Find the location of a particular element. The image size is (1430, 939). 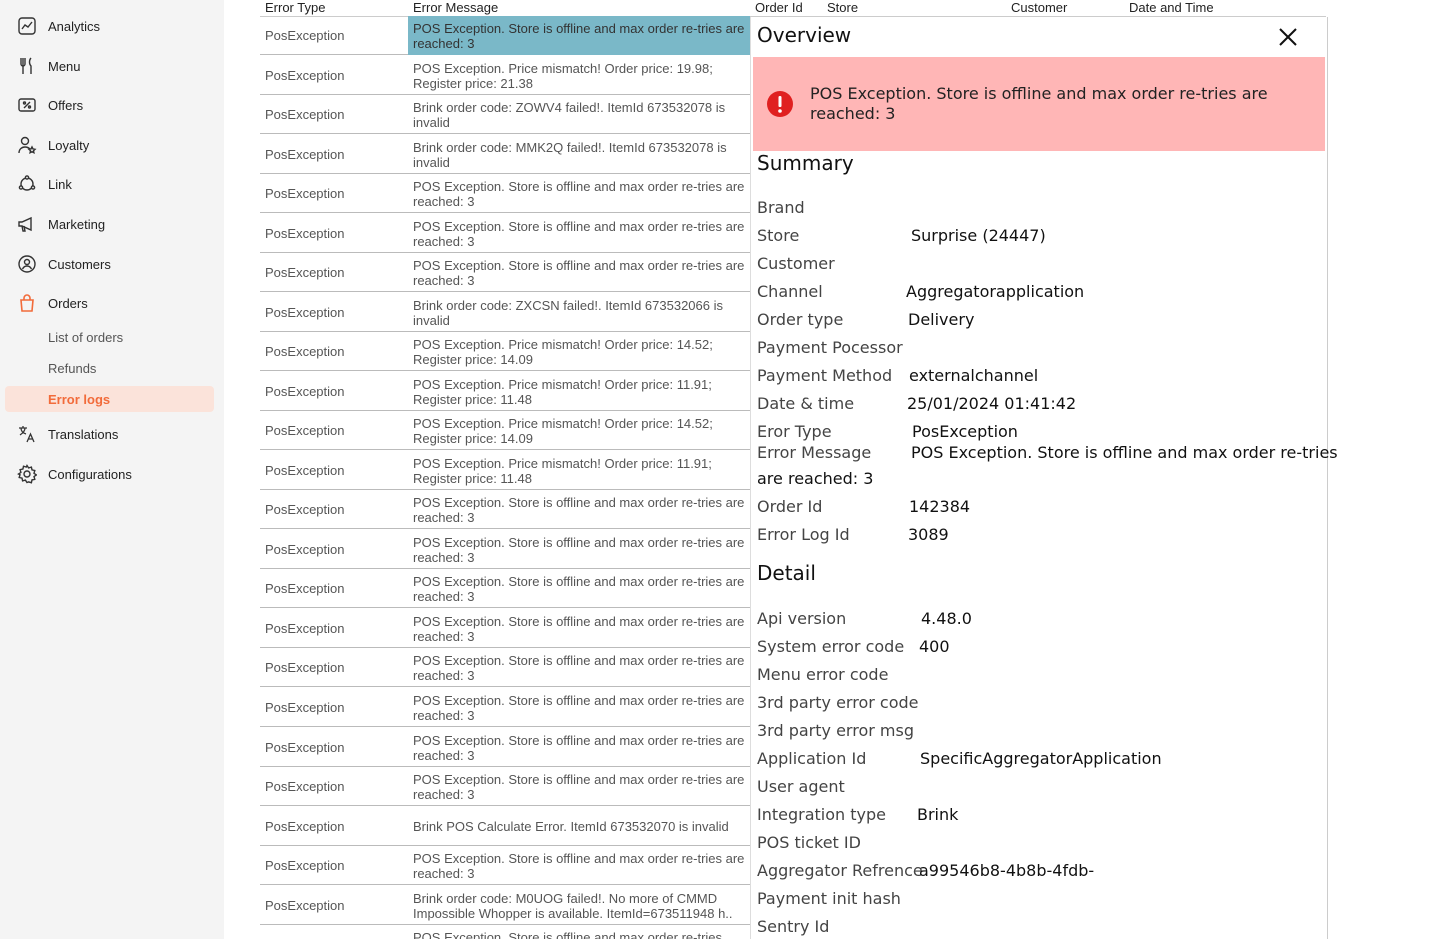

sentry-id-label: Sentry Id is located at coordinates (793, 926).